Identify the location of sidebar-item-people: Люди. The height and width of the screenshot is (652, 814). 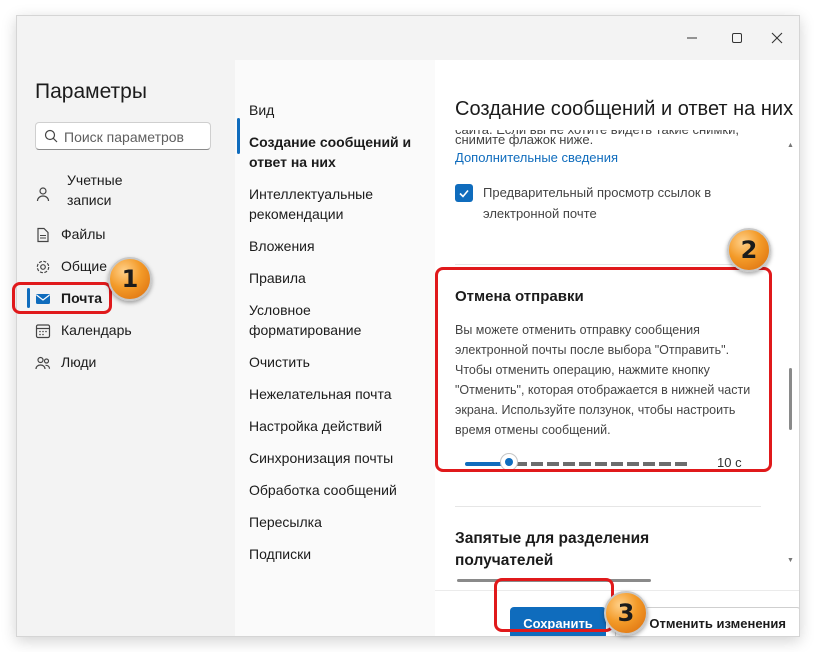
(65, 362).